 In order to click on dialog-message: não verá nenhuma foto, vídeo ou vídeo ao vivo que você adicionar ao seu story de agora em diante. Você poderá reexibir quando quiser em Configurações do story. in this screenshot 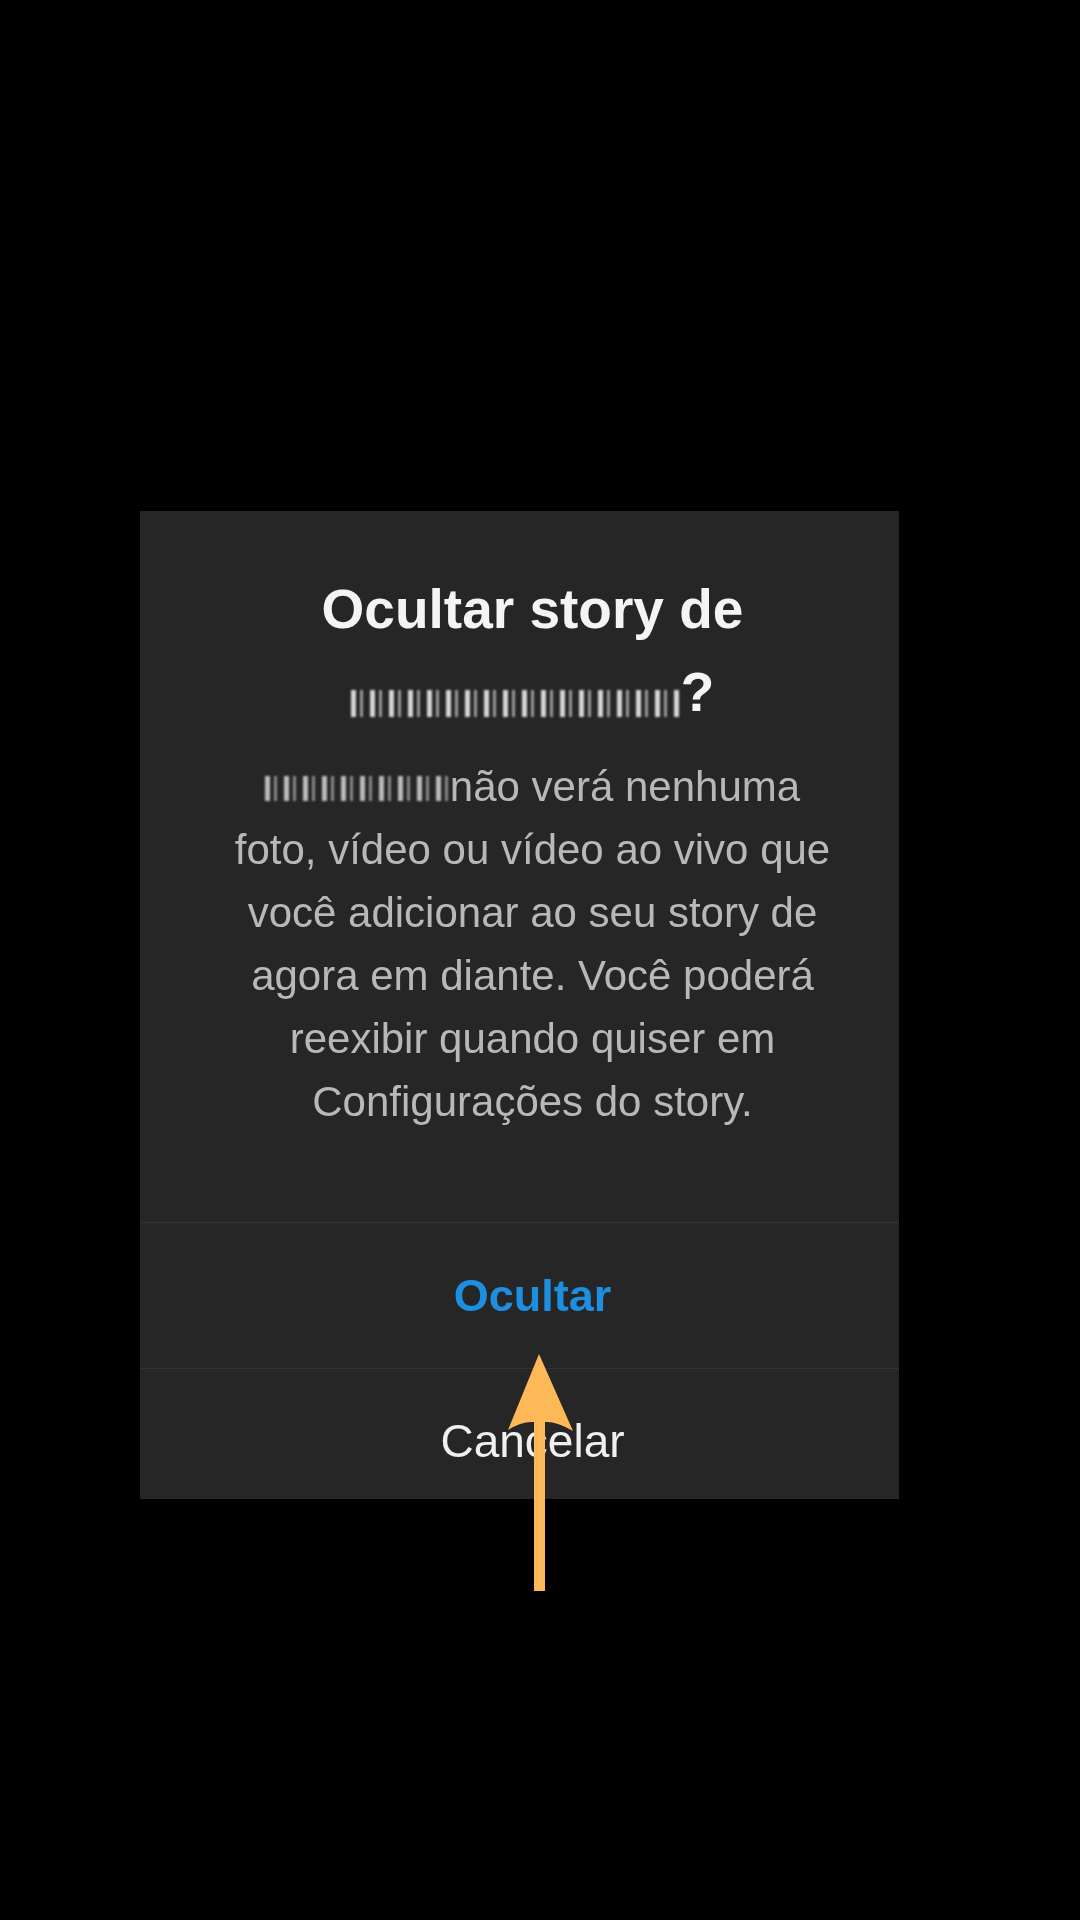, I will do `click(532, 944)`.